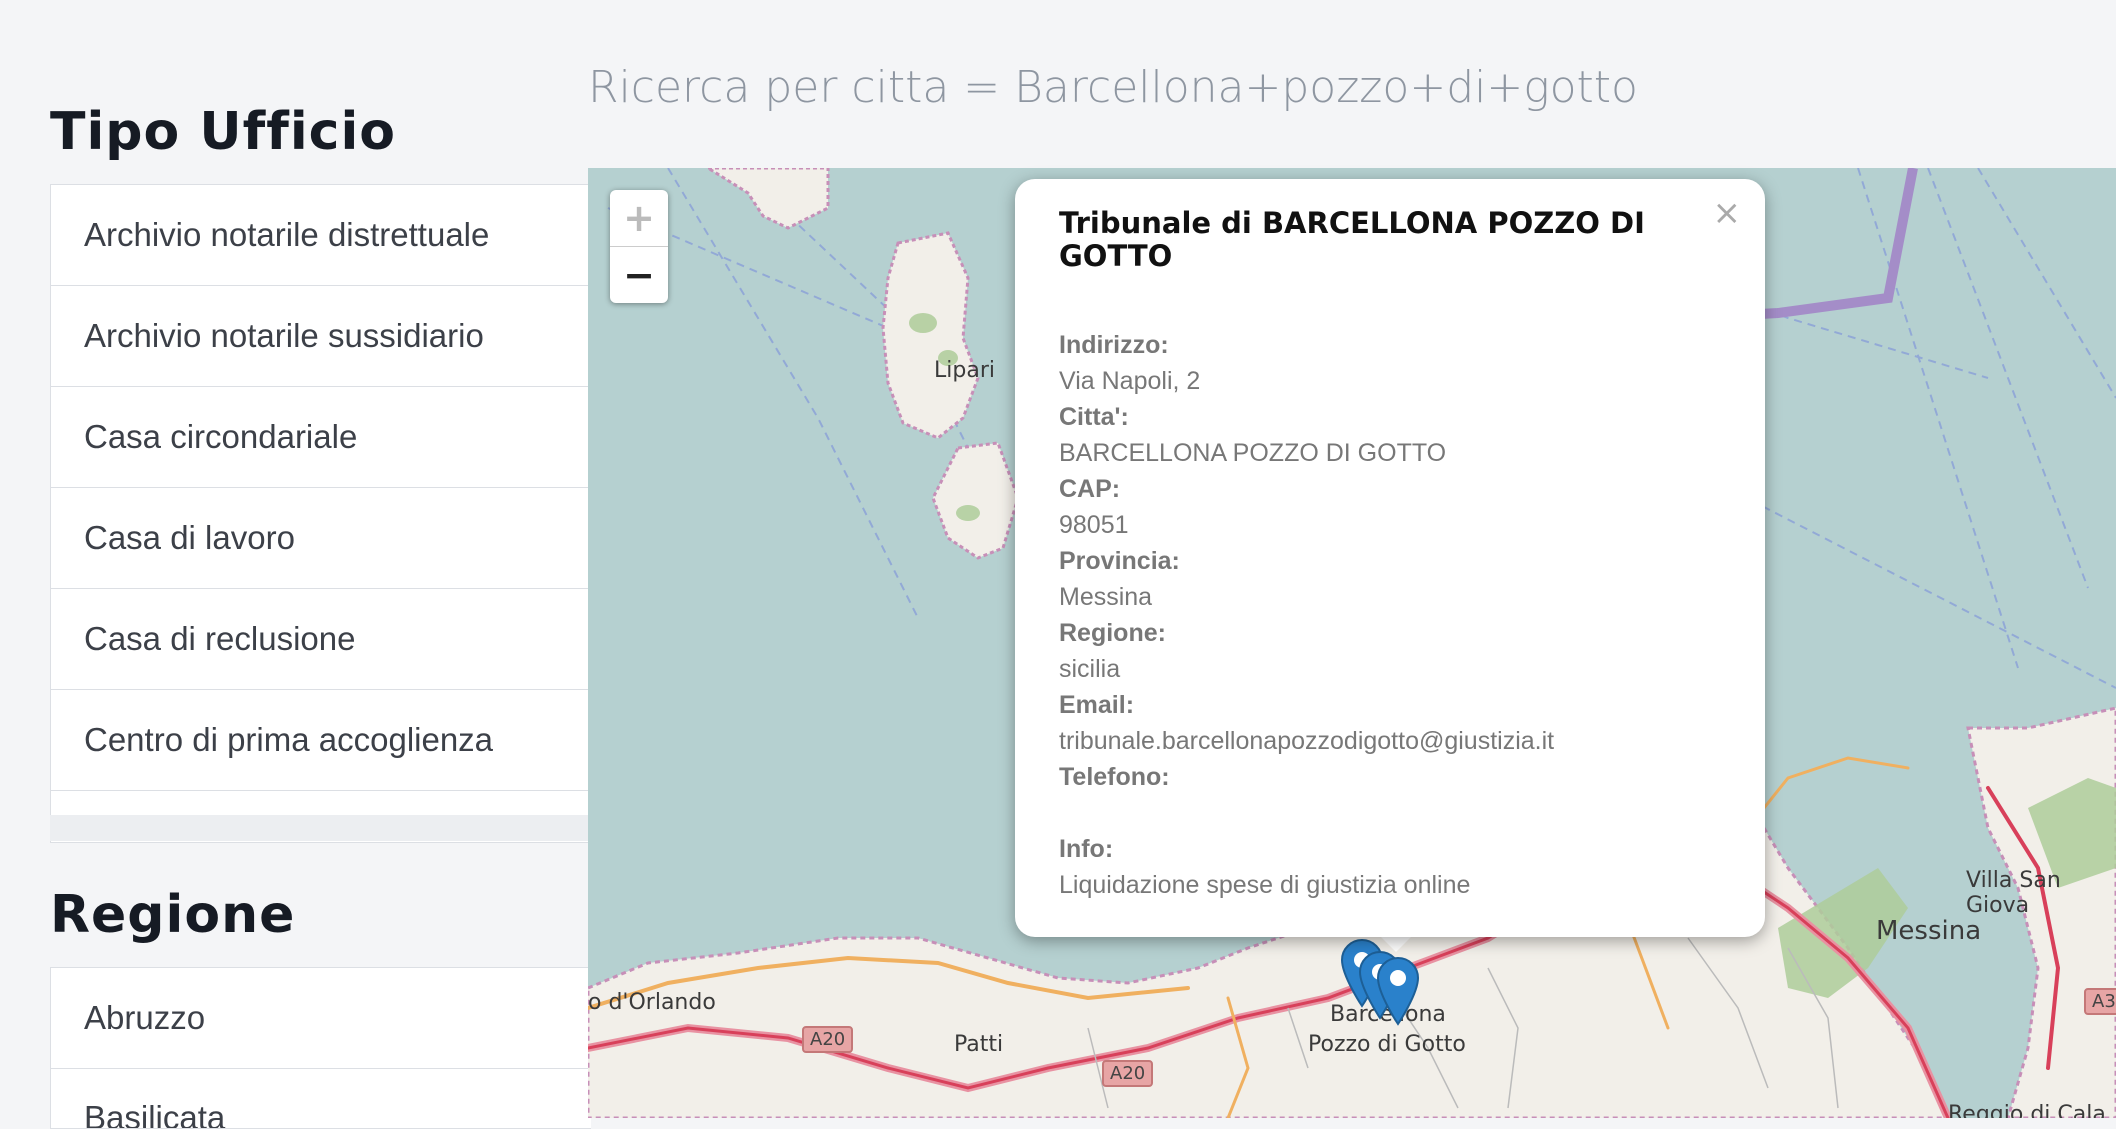 This screenshot has width=2116, height=1129. I want to click on list-item-abruzzo: Abruzzo, so click(321, 1018).